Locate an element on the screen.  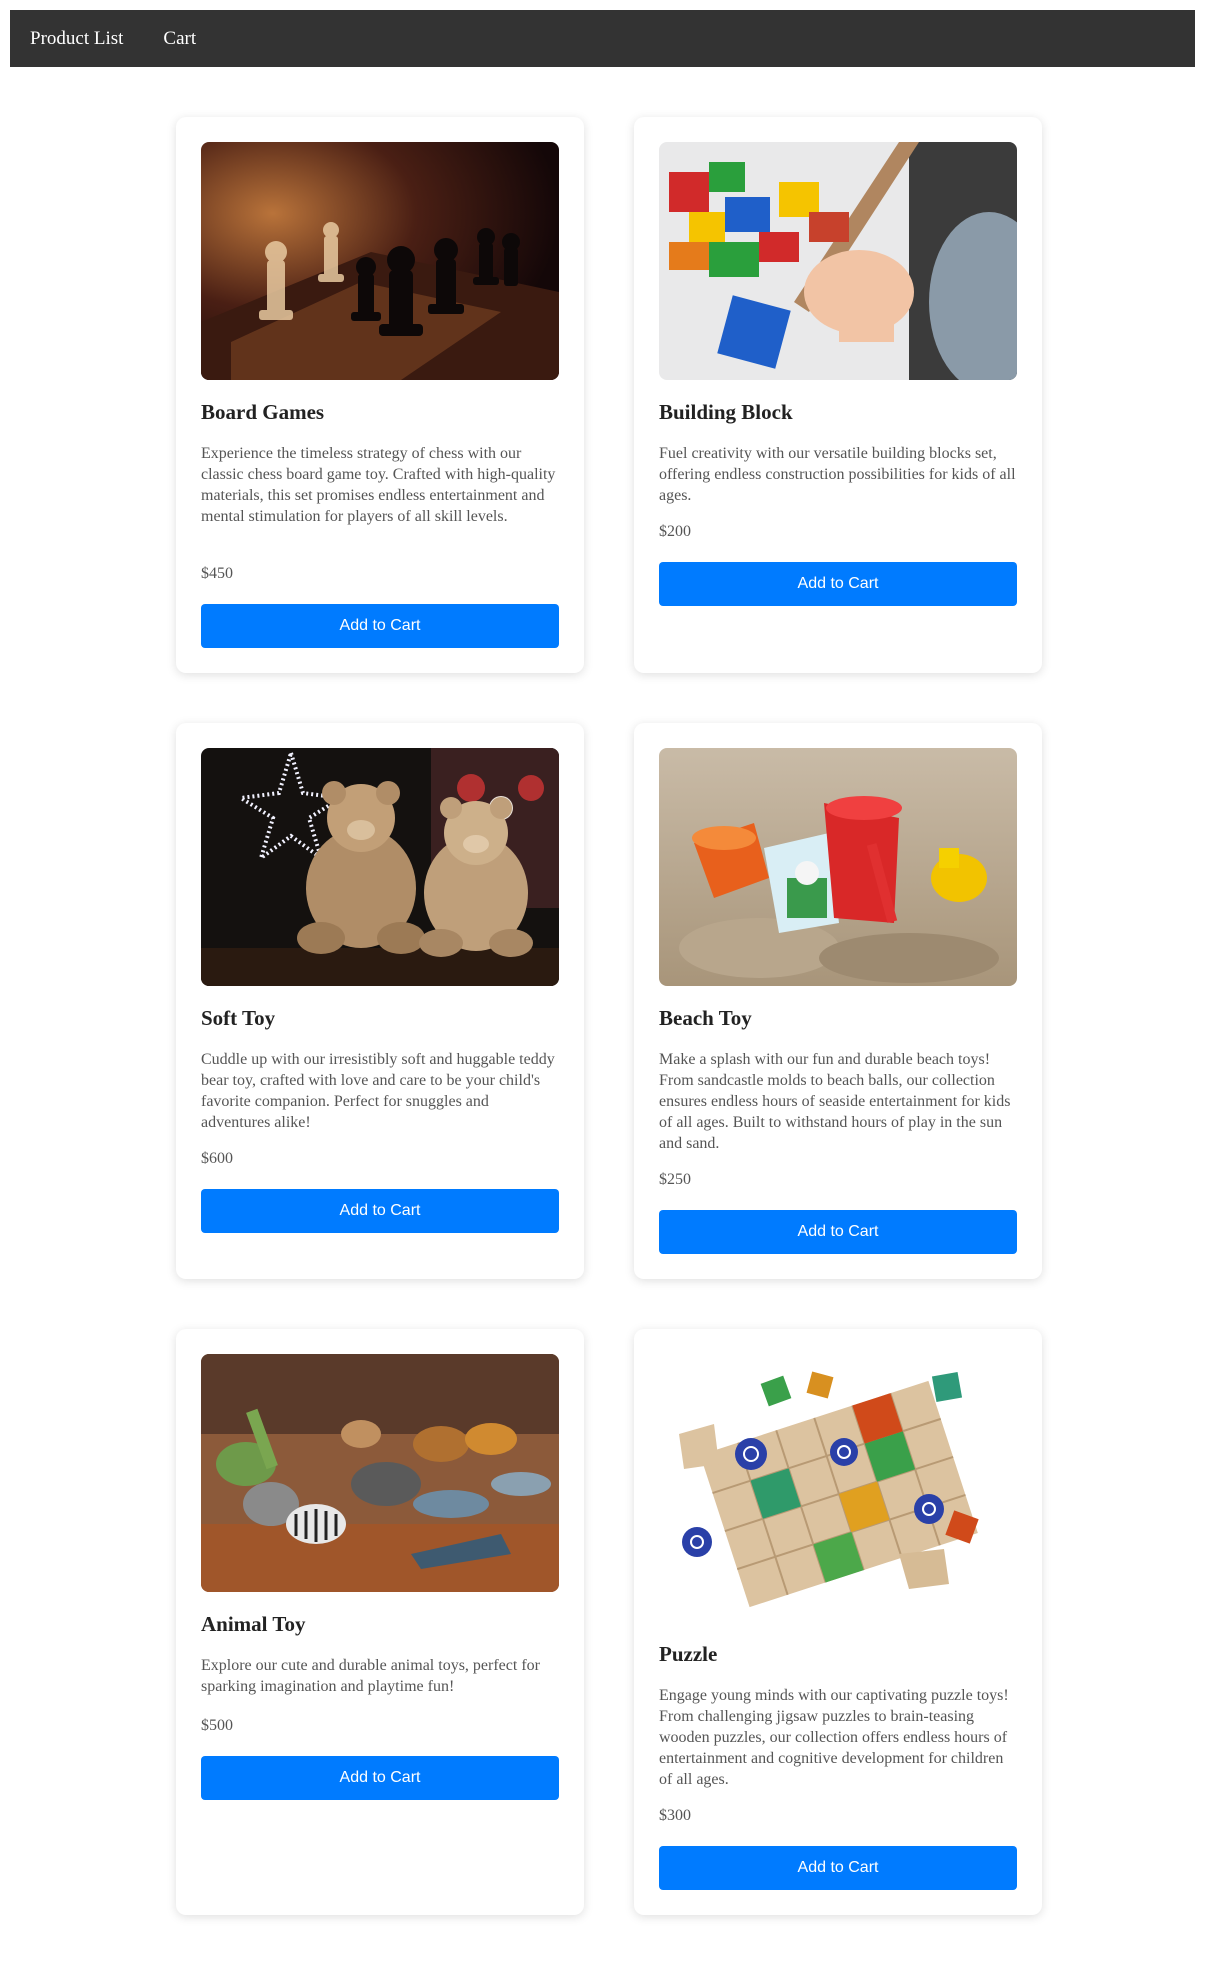
building-blocks-image is located at coordinates (838, 261).